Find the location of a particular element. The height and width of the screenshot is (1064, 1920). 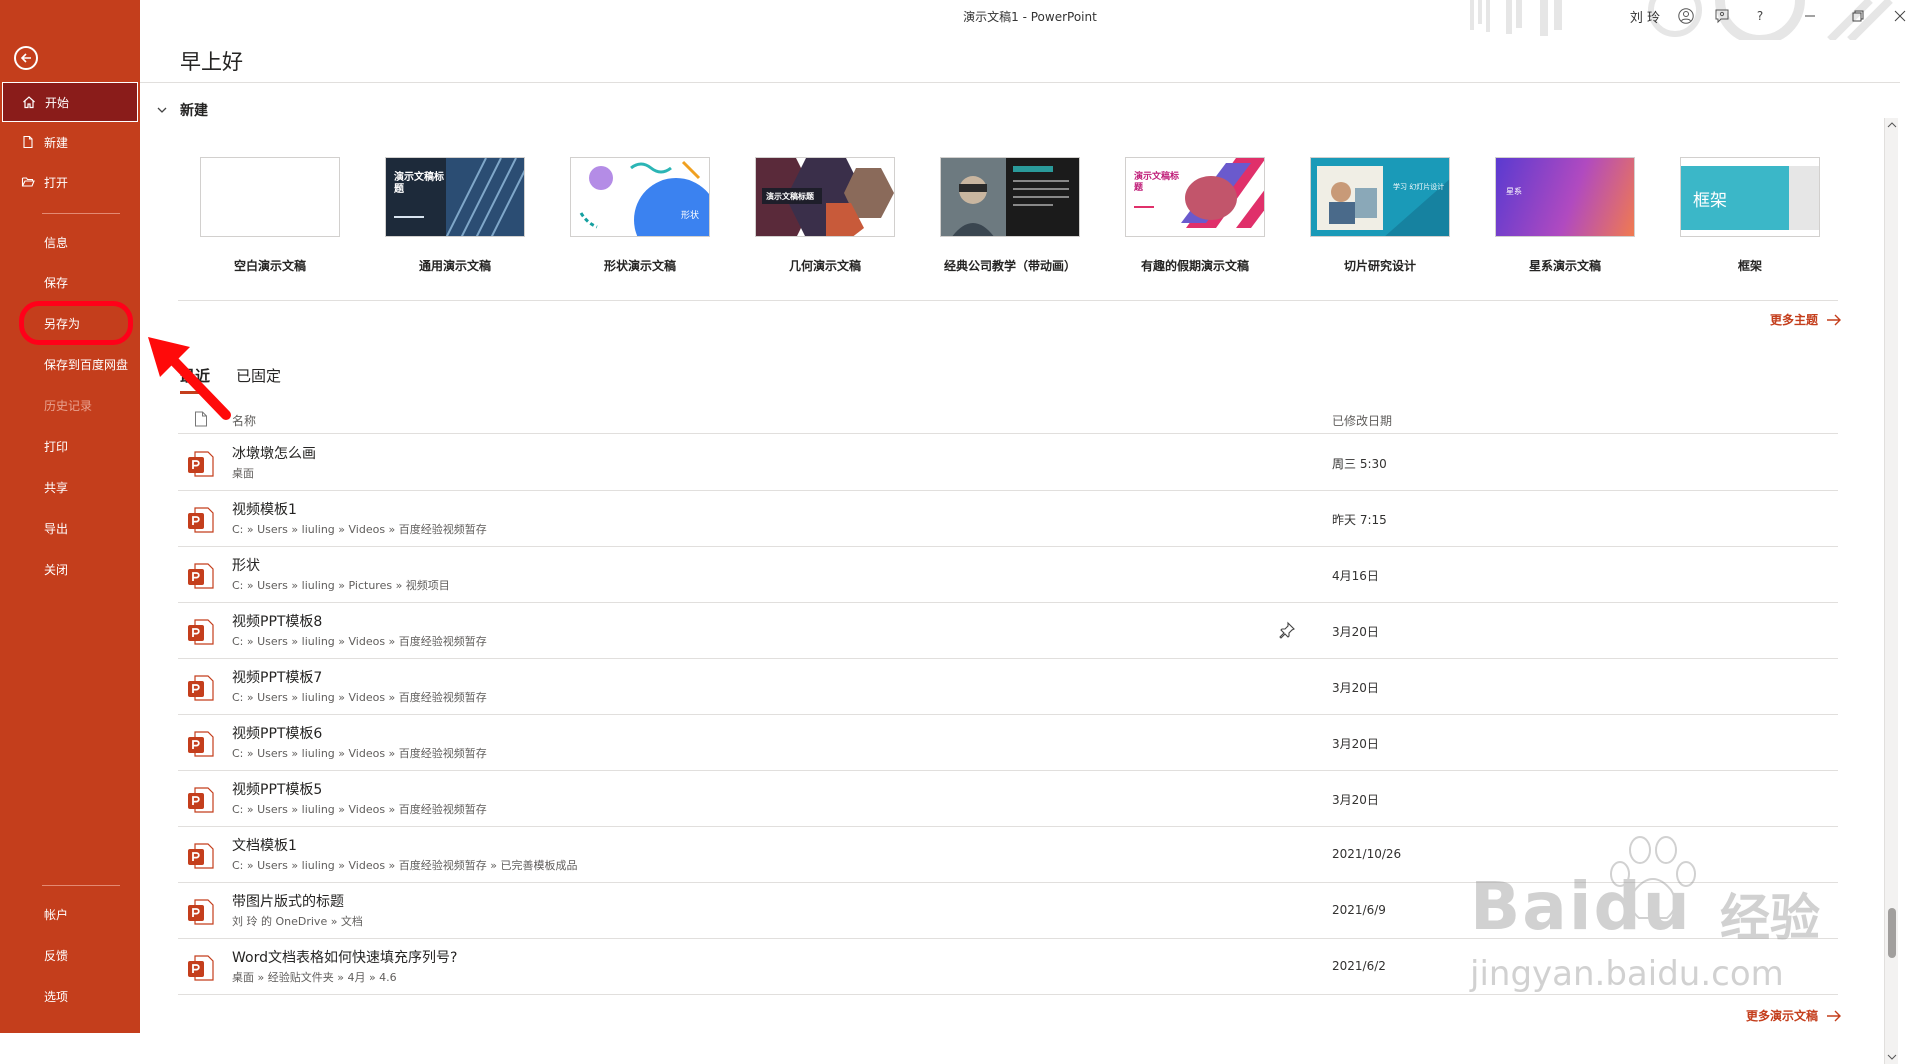

sidebar-item-export: 导出 is located at coordinates (70, 528).